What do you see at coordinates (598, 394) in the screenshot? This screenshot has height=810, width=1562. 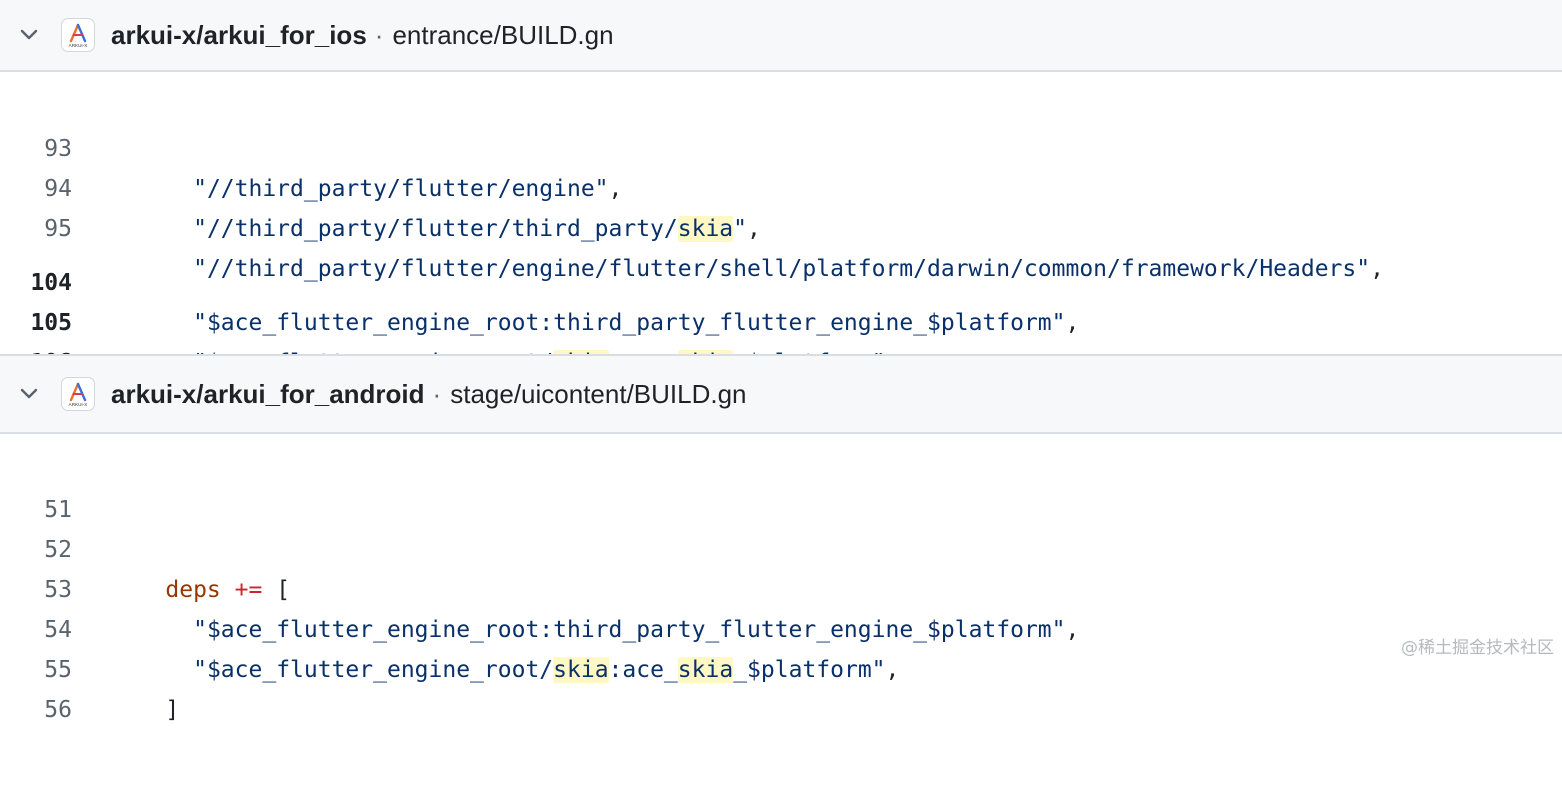 I see `file-path-link: stage/uicontent/BUILD.gn` at bounding box center [598, 394].